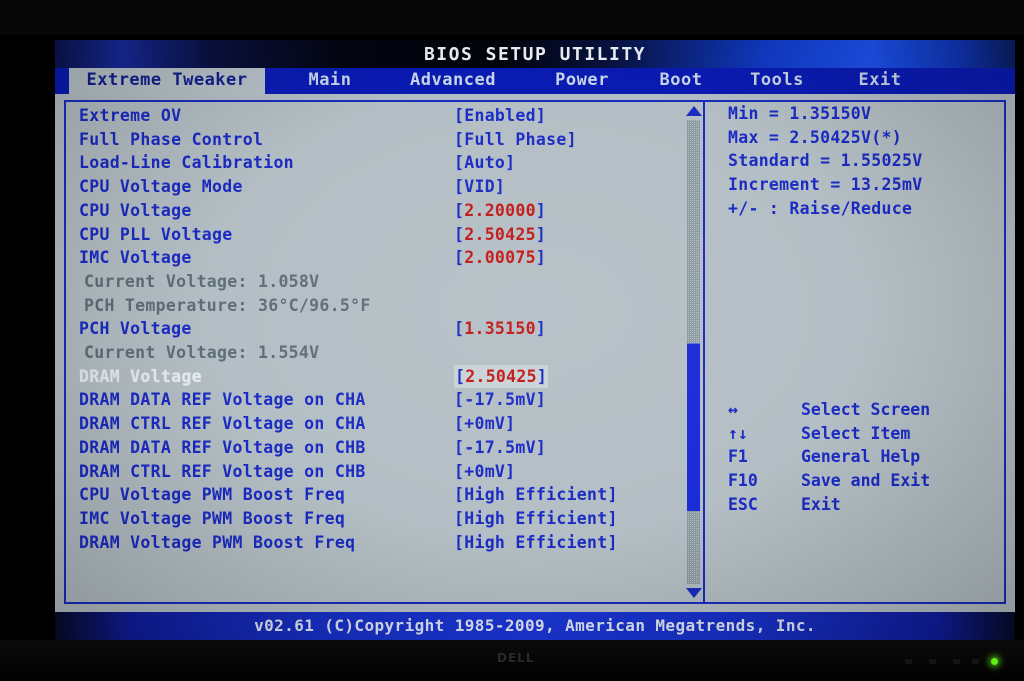  What do you see at coordinates (681, 81) in the screenshot?
I see `menu-tab-boot: Boot` at bounding box center [681, 81].